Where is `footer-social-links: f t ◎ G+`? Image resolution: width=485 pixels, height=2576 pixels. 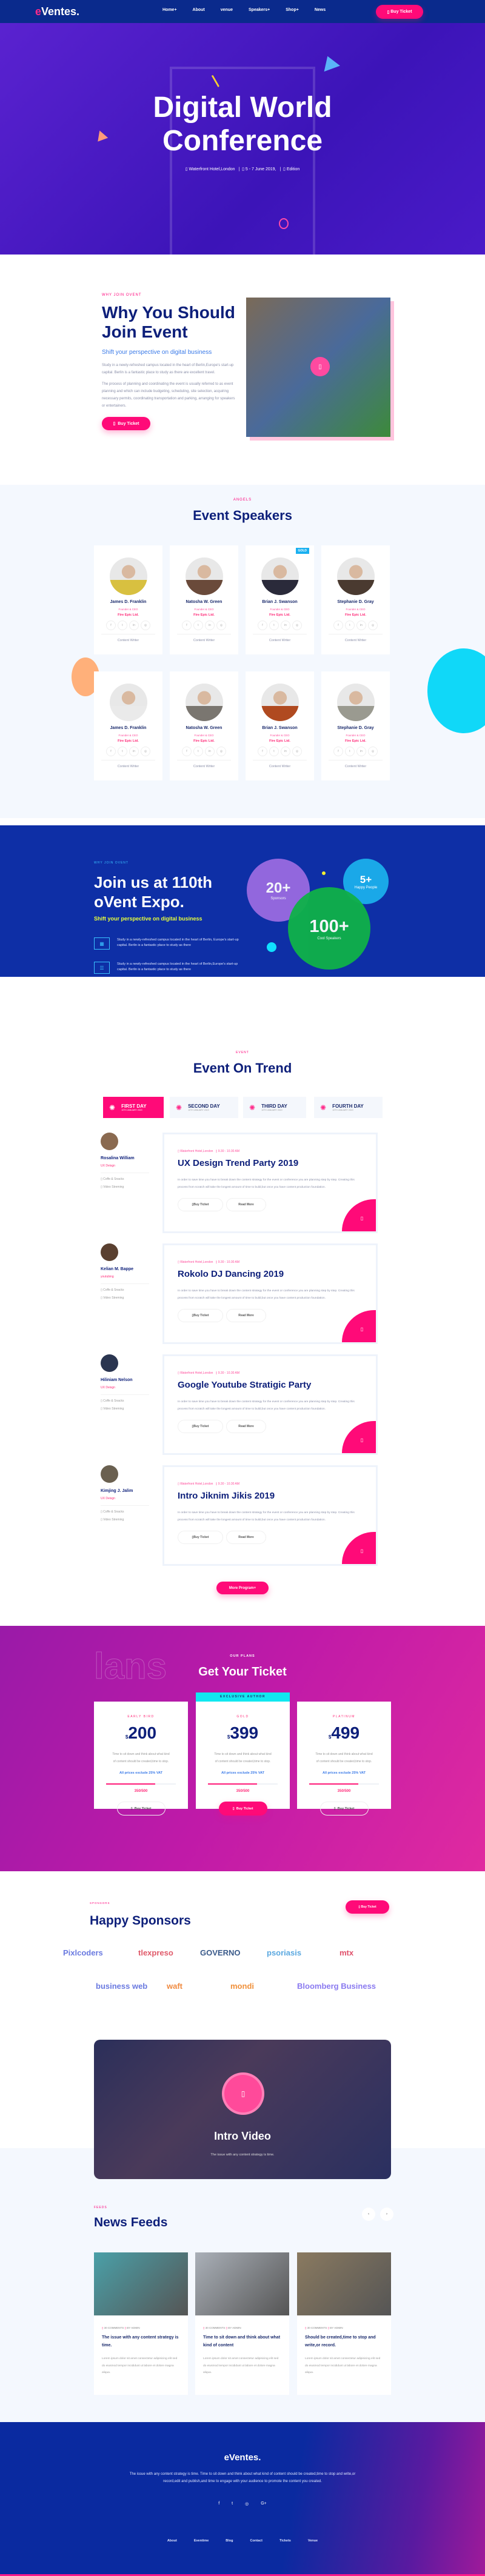
footer-social-links: f t ◎ G+ is located at coordinates (242, 2503).